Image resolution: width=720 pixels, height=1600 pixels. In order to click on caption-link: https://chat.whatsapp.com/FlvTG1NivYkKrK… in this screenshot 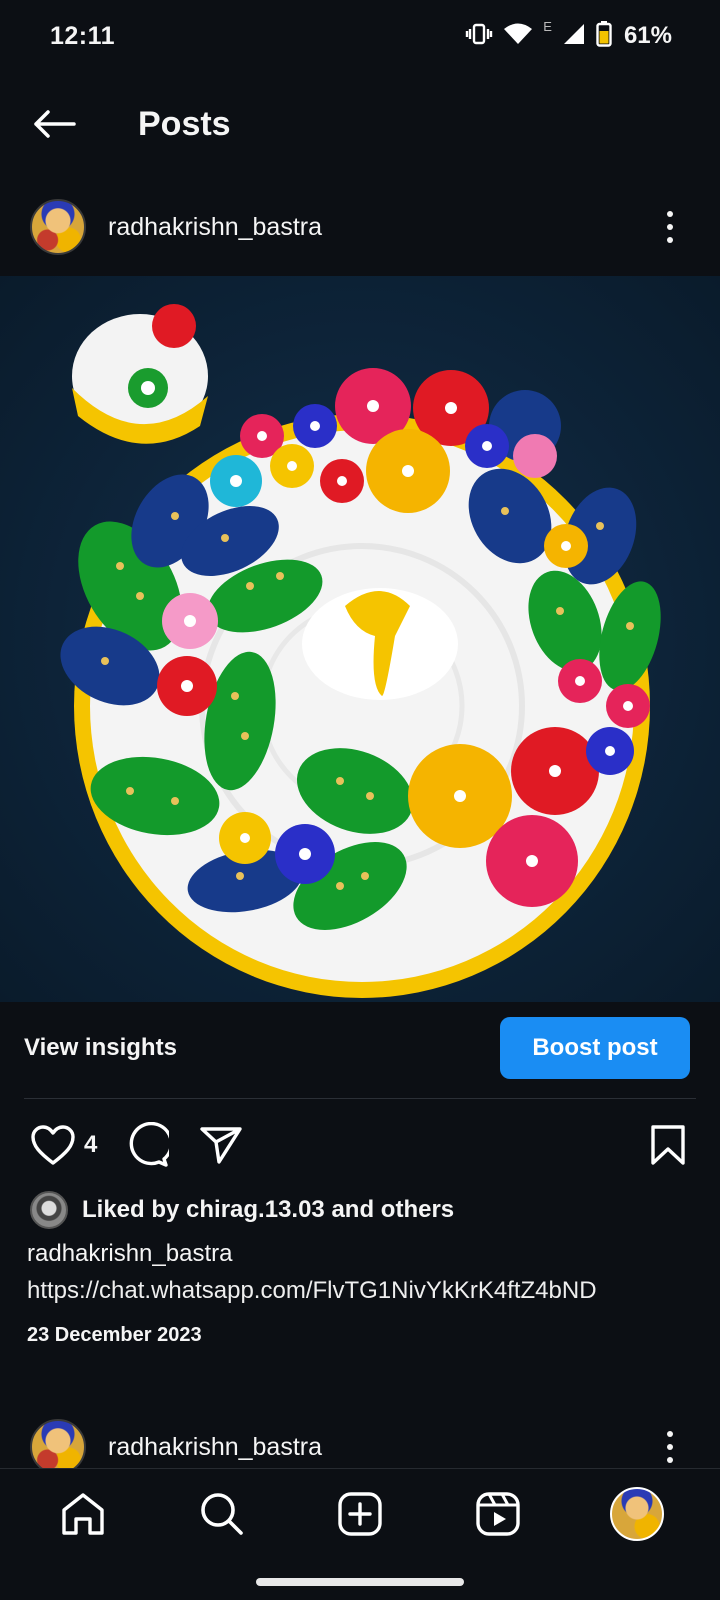, I will do `click(312, 1291)`.